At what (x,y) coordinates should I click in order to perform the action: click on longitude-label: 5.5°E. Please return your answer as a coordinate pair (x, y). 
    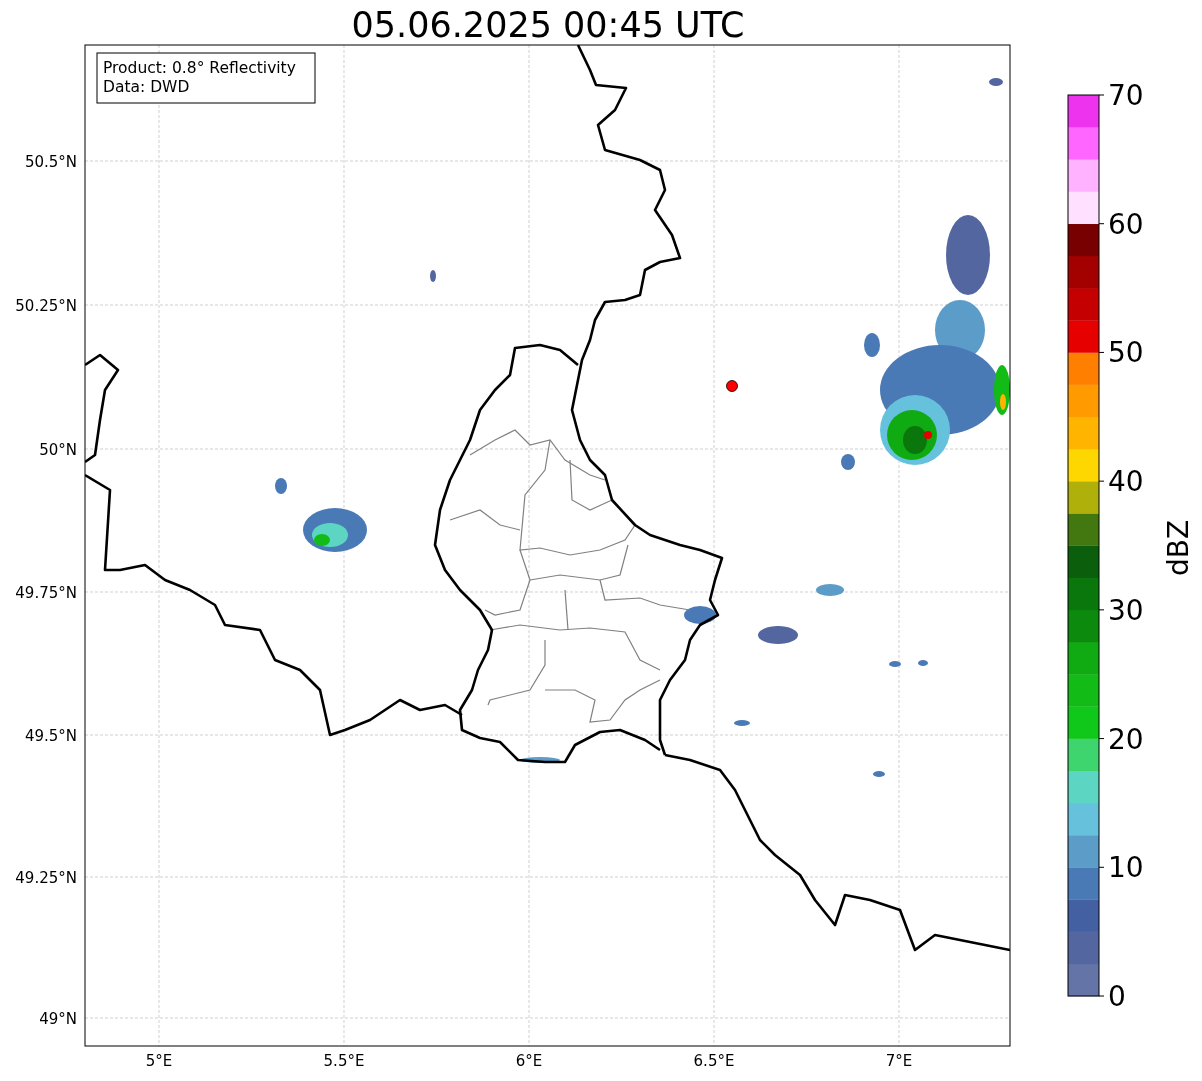
    Looking at the image, I should click on (344, 1061).